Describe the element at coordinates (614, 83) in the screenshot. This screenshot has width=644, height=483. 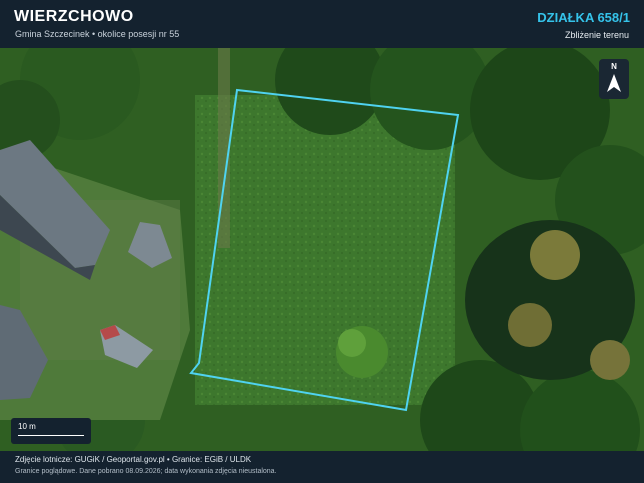
I see `north-arrow-icon` at that location.